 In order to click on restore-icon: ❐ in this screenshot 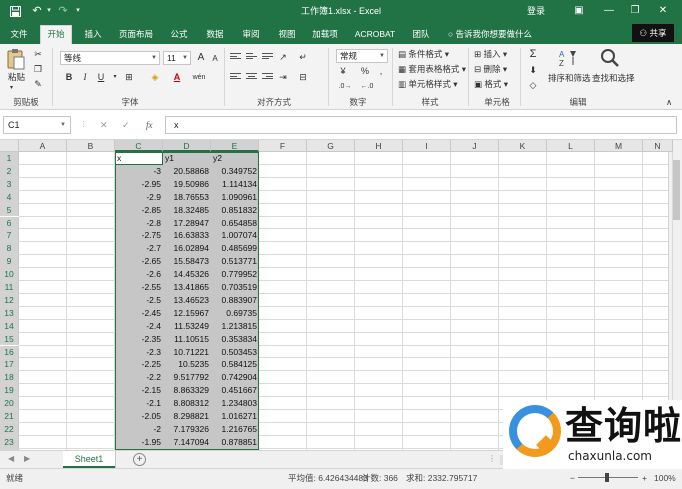, I will do `click(635, 11)`.